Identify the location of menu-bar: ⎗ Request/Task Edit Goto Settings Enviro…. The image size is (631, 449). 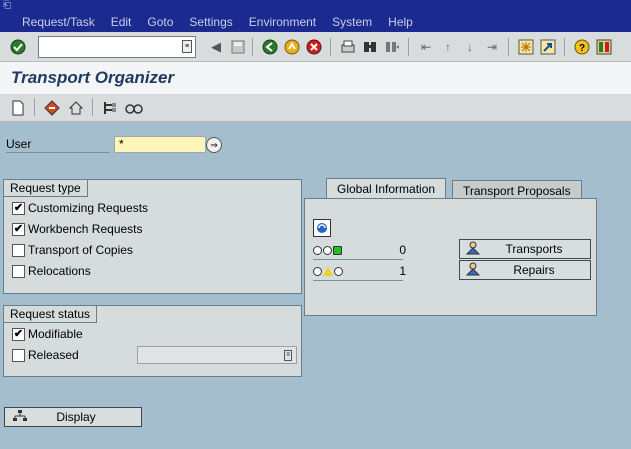
(315, 16).